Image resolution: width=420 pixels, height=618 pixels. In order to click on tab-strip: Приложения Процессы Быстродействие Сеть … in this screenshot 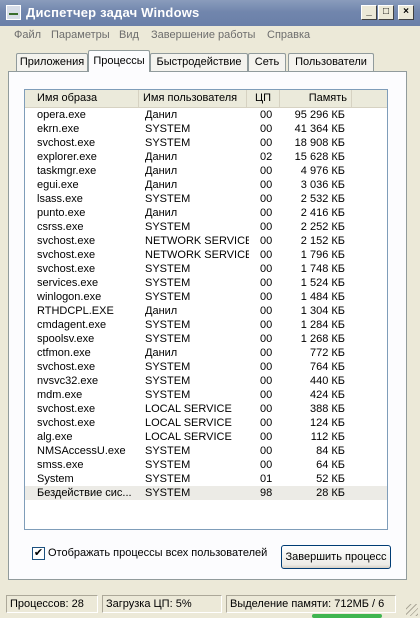, I will do `click(210, 61)`.